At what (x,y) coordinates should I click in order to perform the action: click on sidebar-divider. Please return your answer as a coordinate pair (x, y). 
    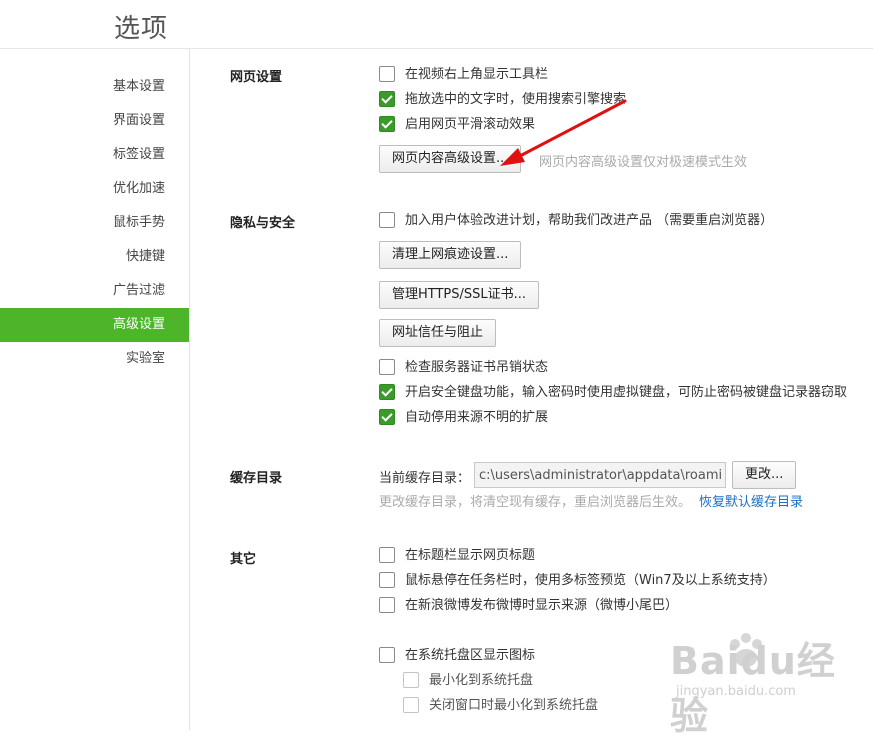
    Looking at the image, I should click on (189, 389).